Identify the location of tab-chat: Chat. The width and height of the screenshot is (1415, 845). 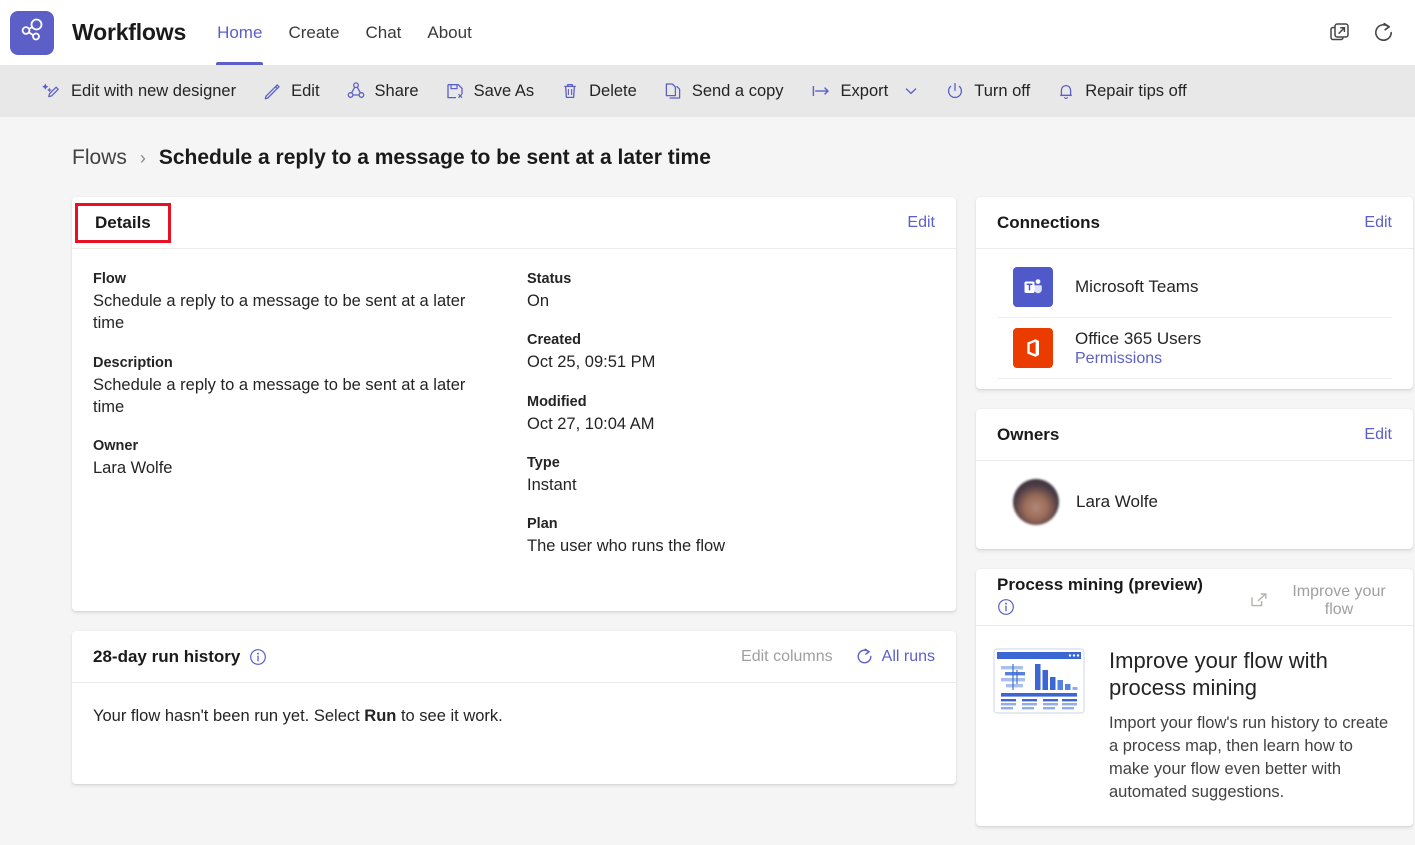
(383, 32).